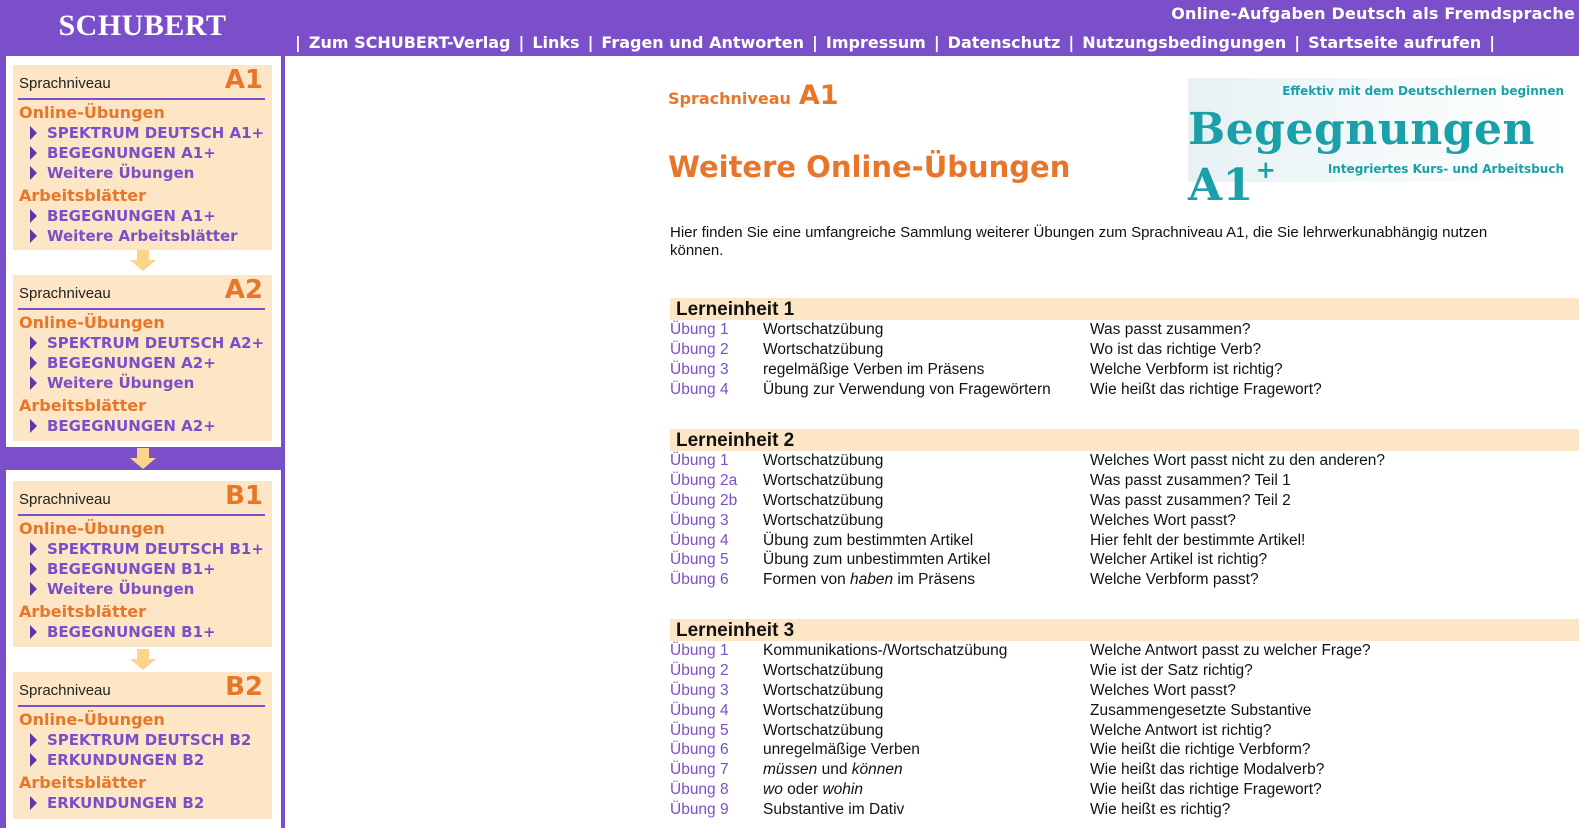 This screenshot has height=828, width=1579. I want to click on exercise-question: Wie heißt es richtig?, so click(1160, 810).